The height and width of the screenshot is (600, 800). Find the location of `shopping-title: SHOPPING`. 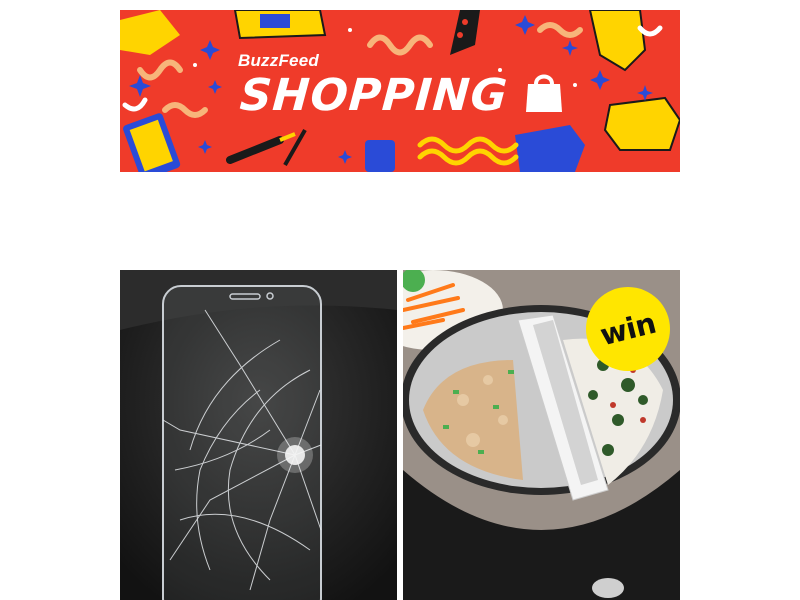

shopping-title: SHOPPING is located at coordinates (374, 95).